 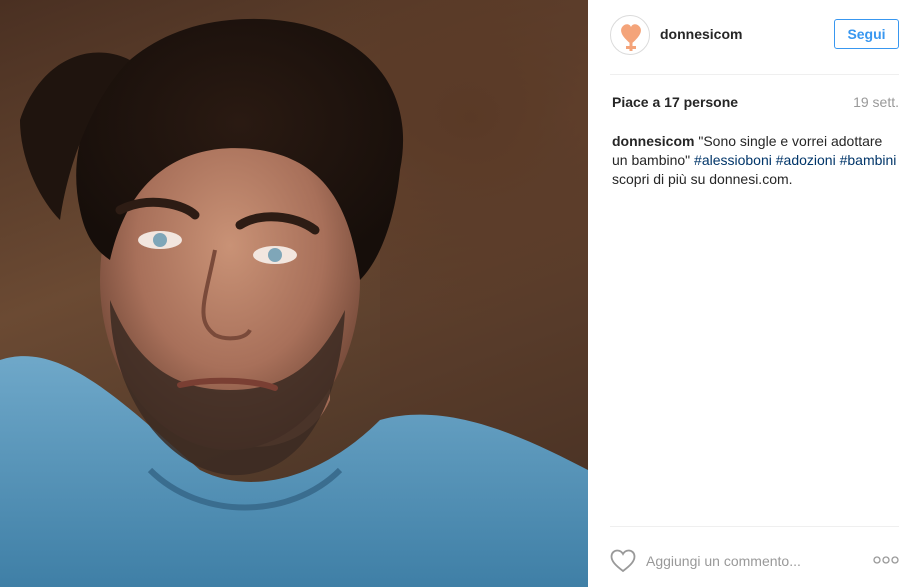 What do you see at coordinates (631, 37) in the screenshot?
I see `donnesi-logo-icon` at bounding box center [631, 37].